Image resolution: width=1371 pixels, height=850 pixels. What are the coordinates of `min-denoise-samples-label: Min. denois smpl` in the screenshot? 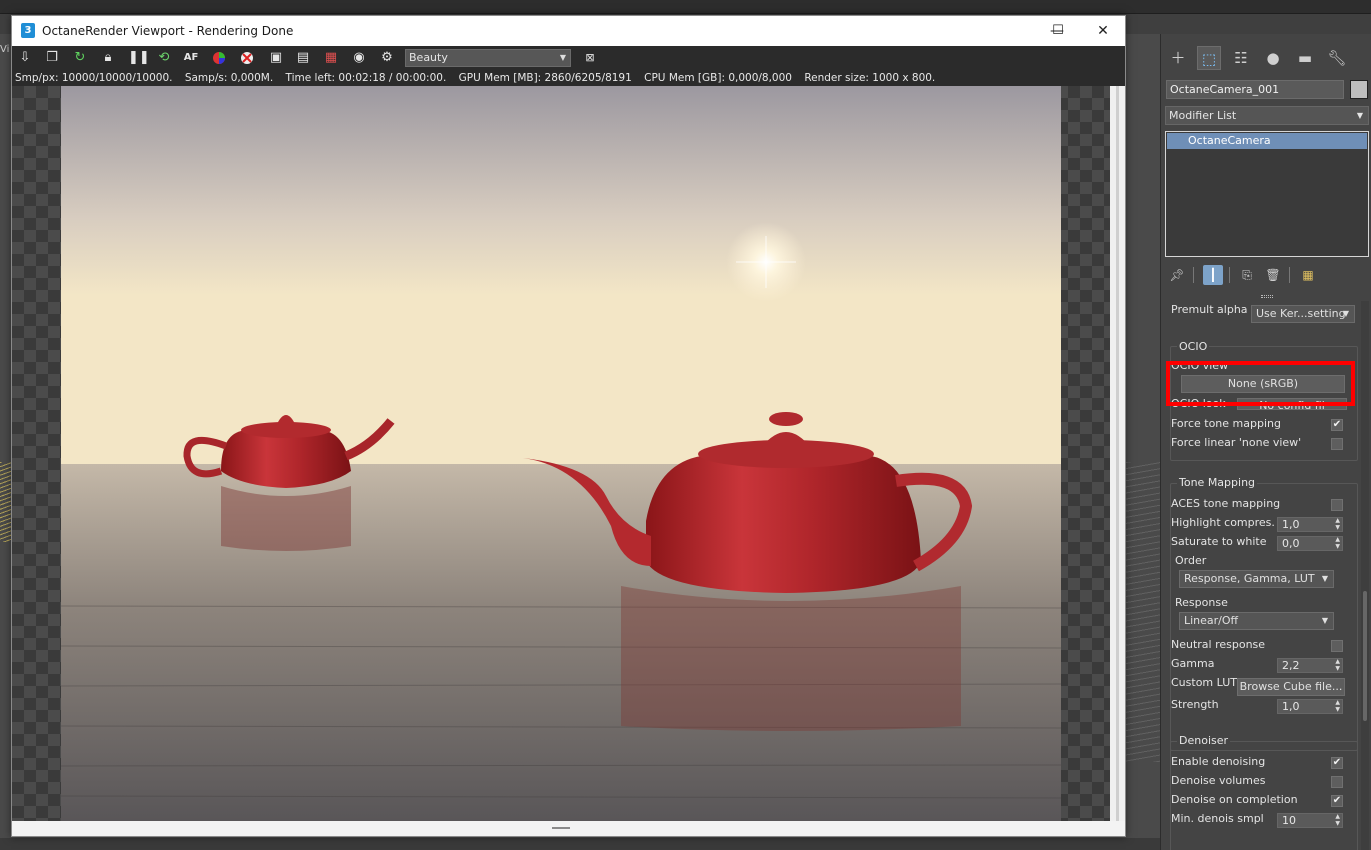 It's located at (1217, 818).